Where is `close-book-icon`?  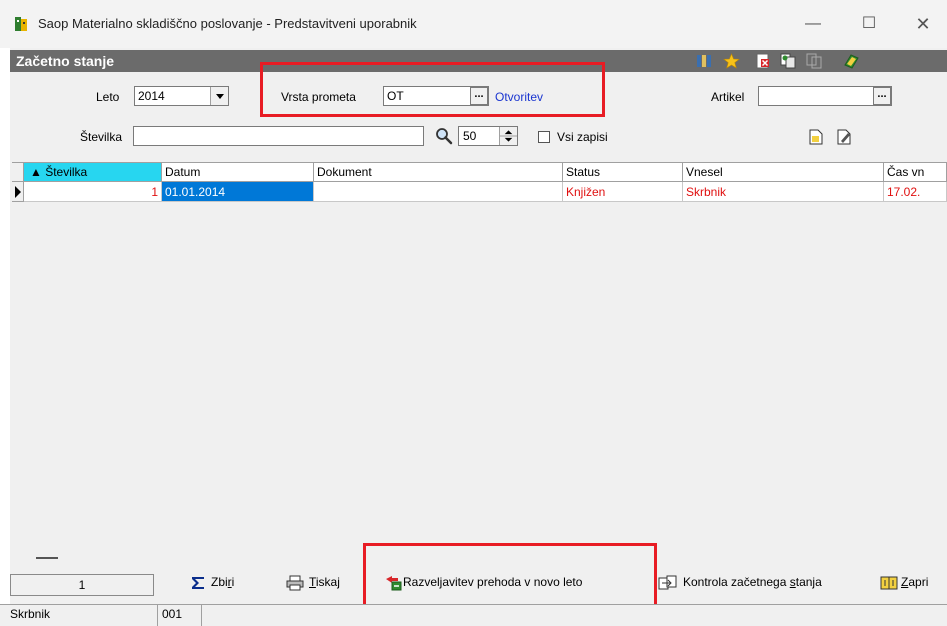 close-book-icon is located at coordinates (889, 583).